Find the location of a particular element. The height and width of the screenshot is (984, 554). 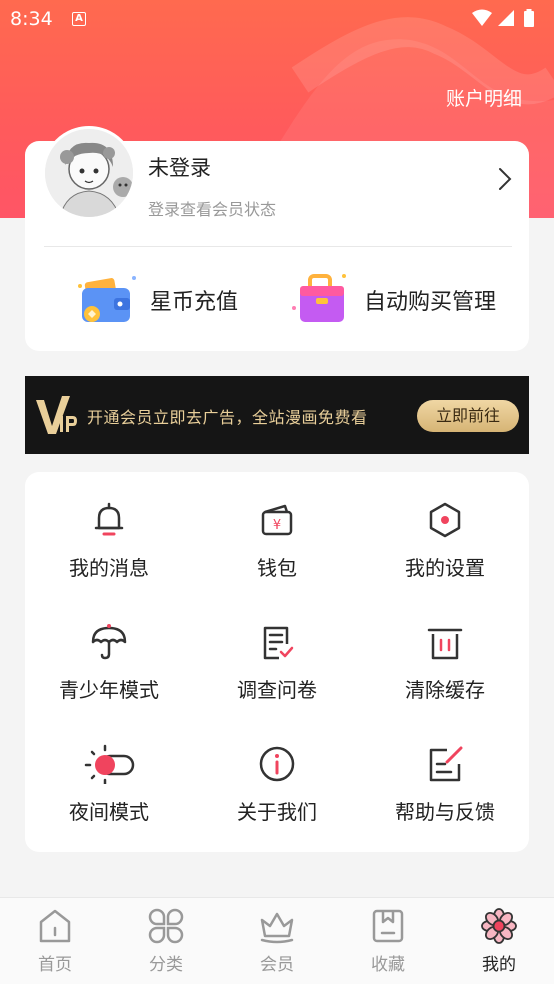

tab-category: 分类 is located at coordinates (166, 941).